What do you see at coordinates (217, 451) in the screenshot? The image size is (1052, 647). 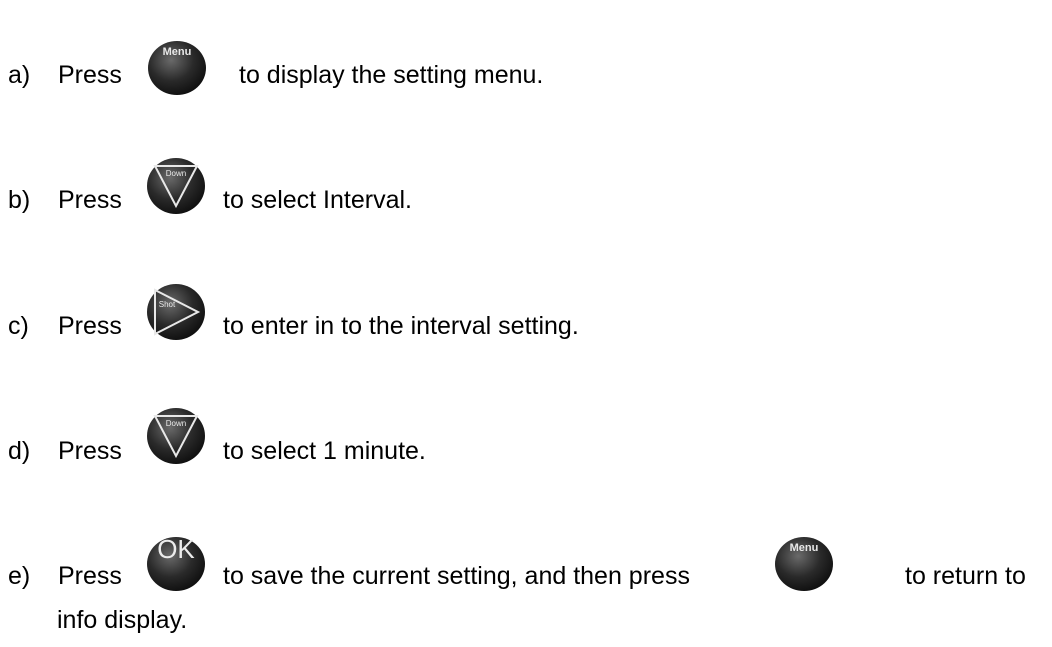 I see `step-d: d) Press to select 1 minute.` at bounding box center [217, 451].